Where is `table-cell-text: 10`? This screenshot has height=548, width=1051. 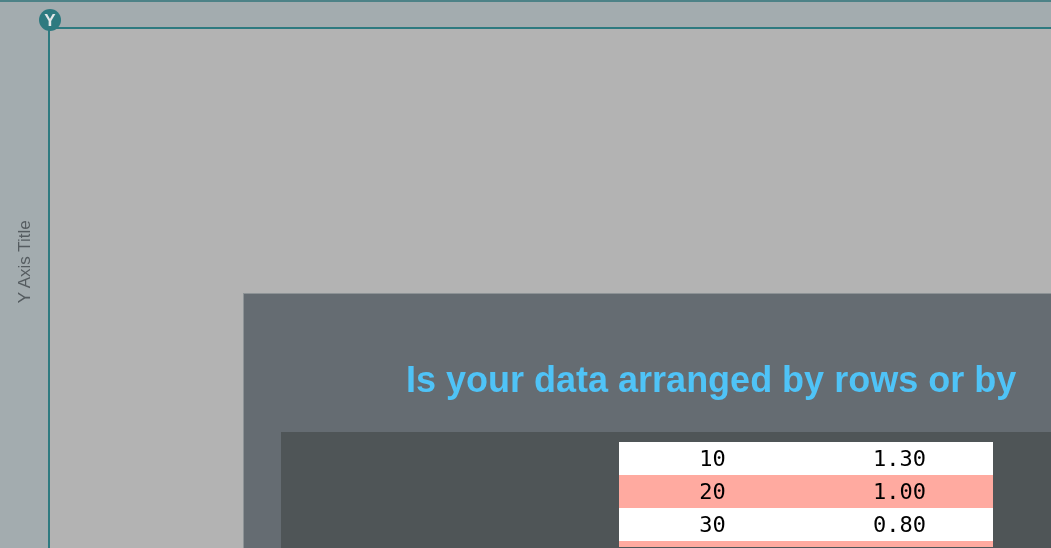
table-cell-text: 10 is located at coordinates (712, 459).